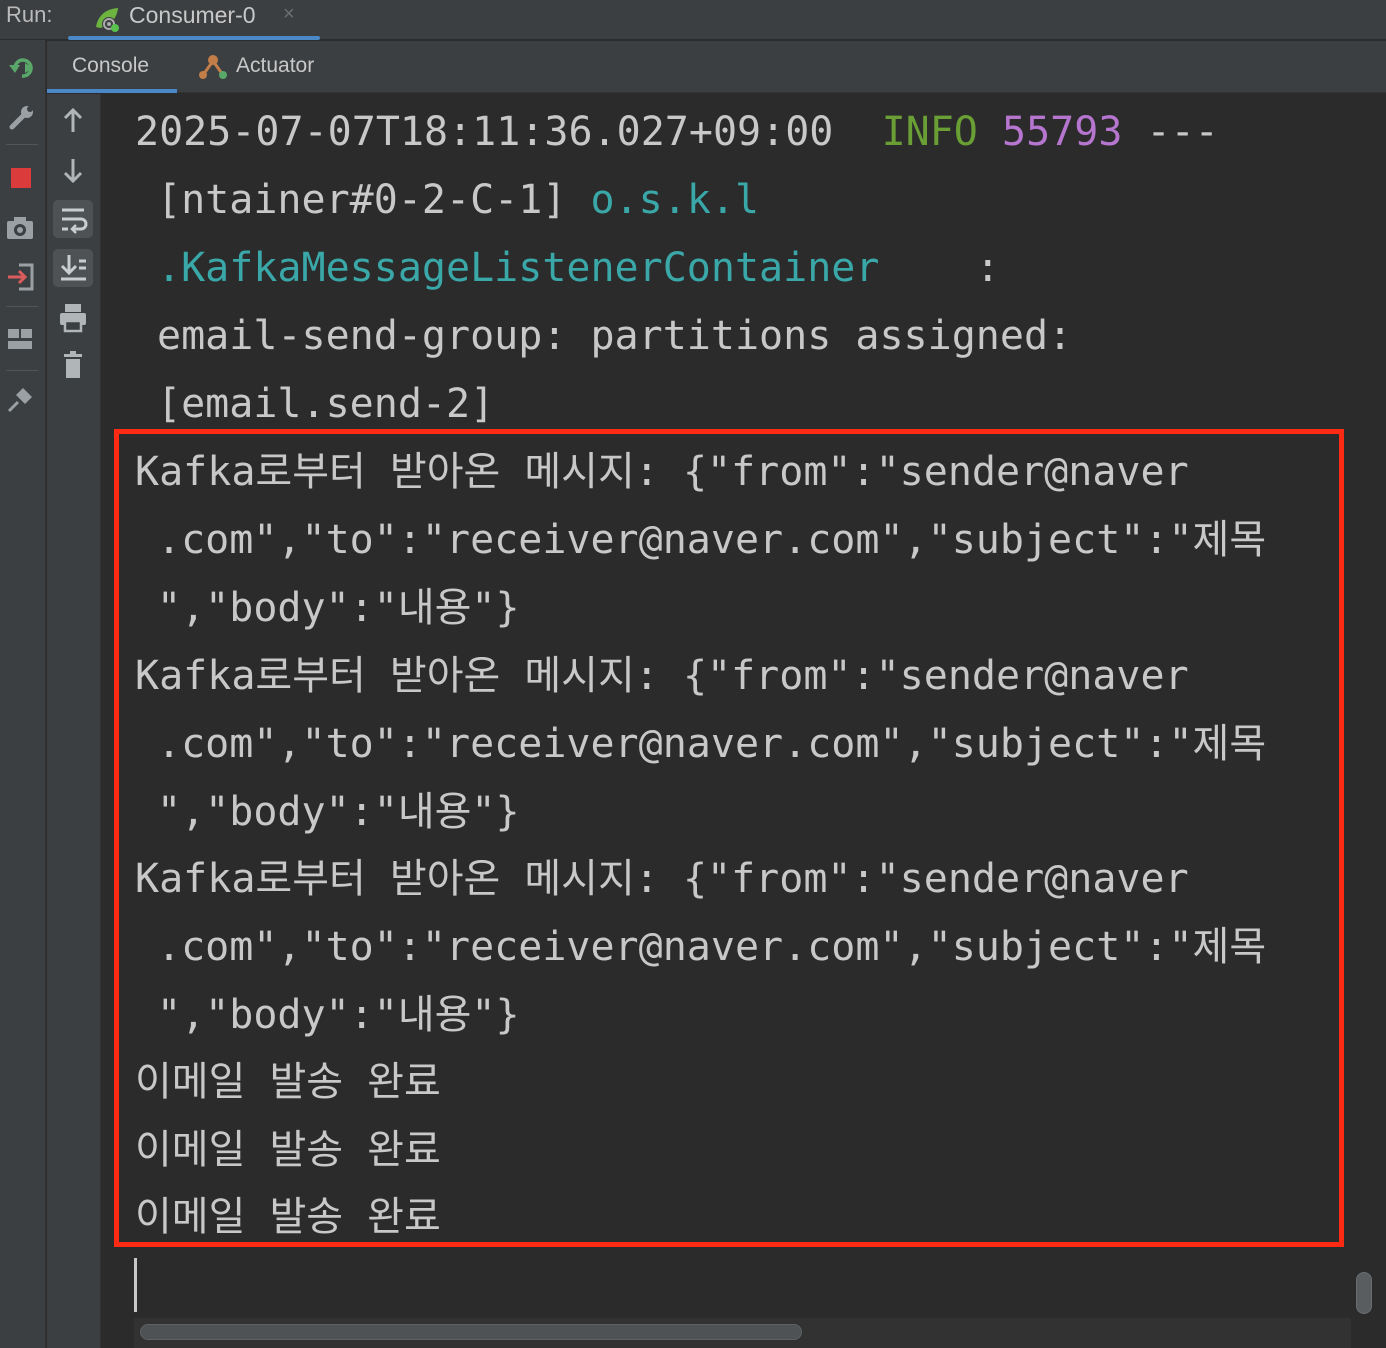 This screenshot has height=1348, width=1386. Describe the element at coordinates (275, 65) in the screenshot. I see `tab-actuator-label: Actuator` at that location.